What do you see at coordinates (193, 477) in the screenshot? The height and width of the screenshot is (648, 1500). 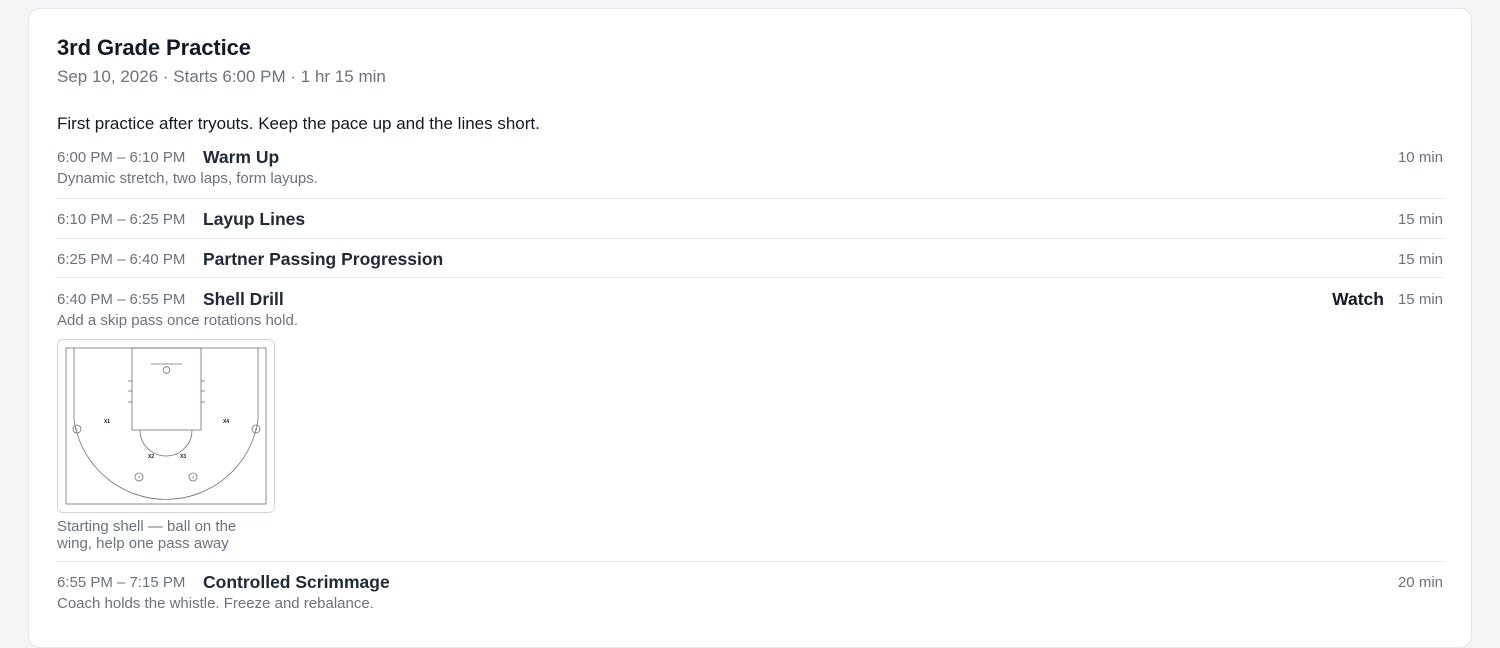 I see `offense-label-3: 3` at bounding box center [193, 477].